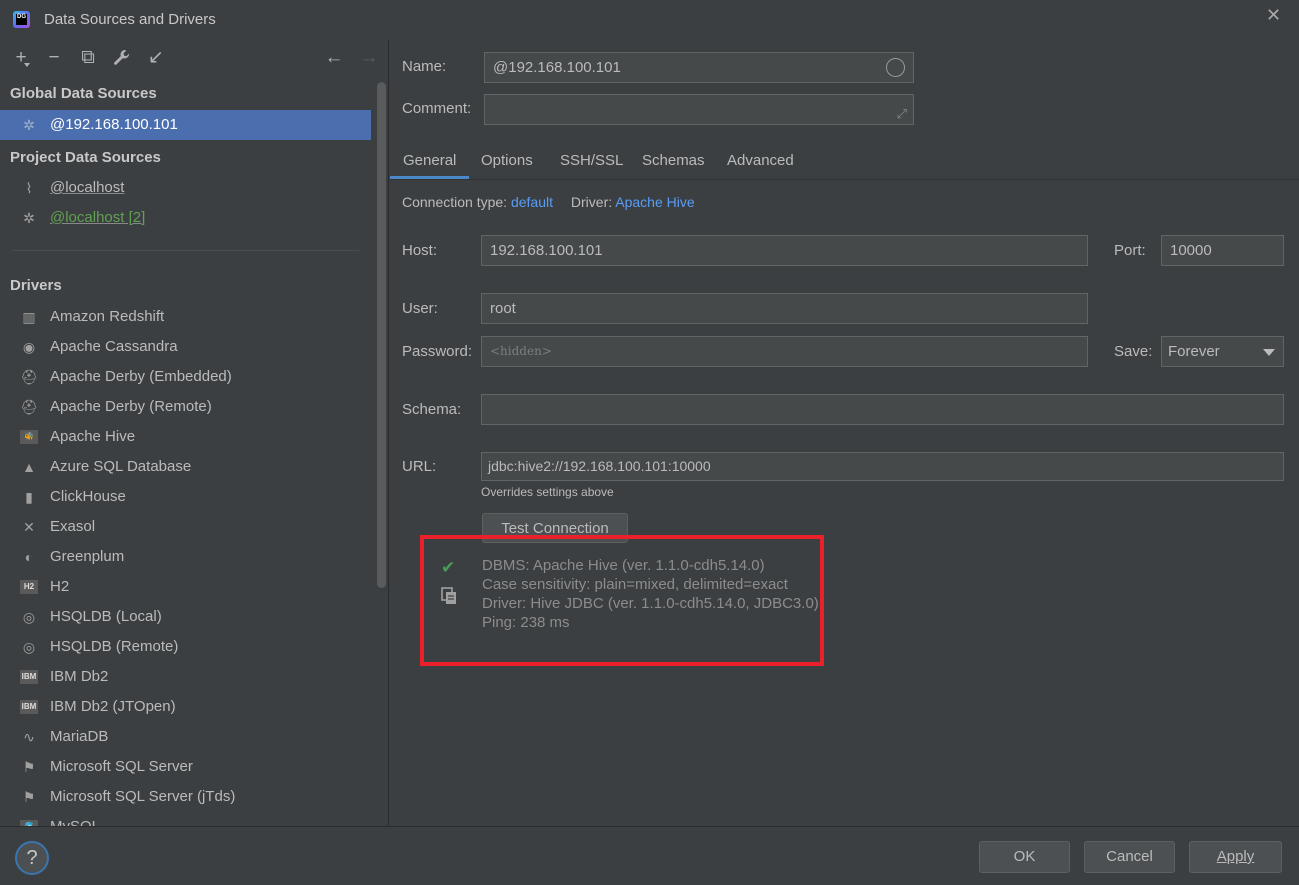 This screenshot has width=1299, height=885. I want to click on cassandra-icon: ◉, so click(29, 347).